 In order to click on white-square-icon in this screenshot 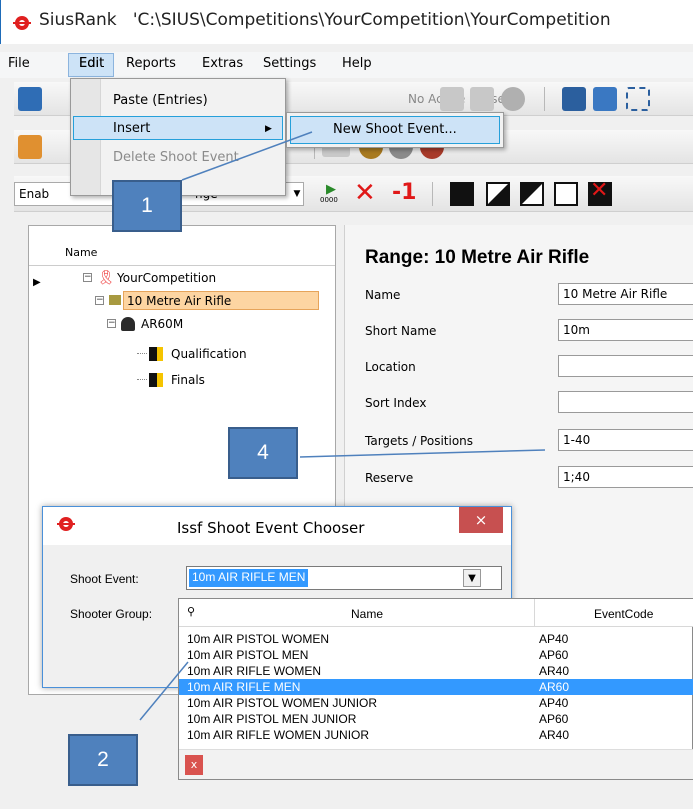, I will do `click(566, 194)`.